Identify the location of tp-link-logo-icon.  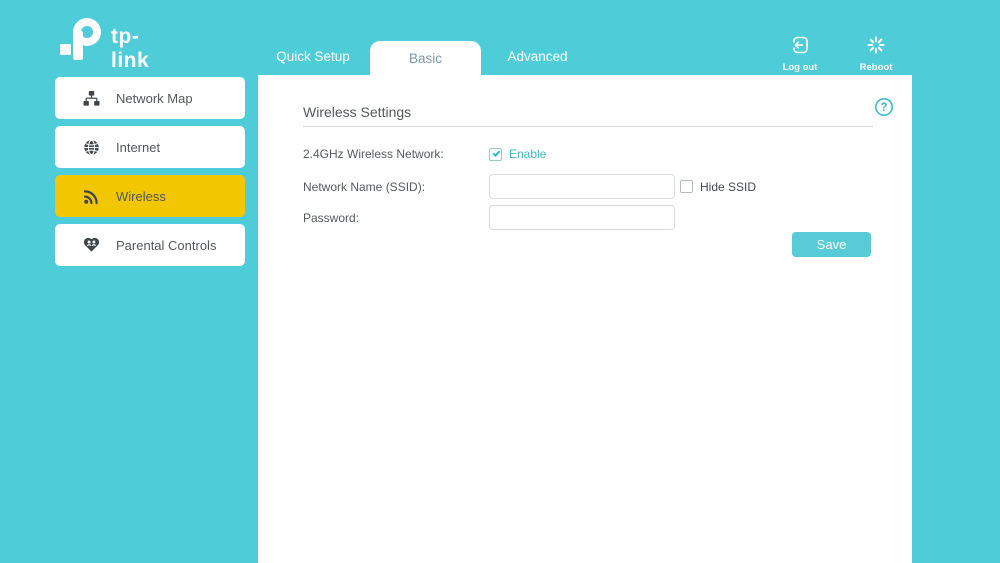
(80, 42).